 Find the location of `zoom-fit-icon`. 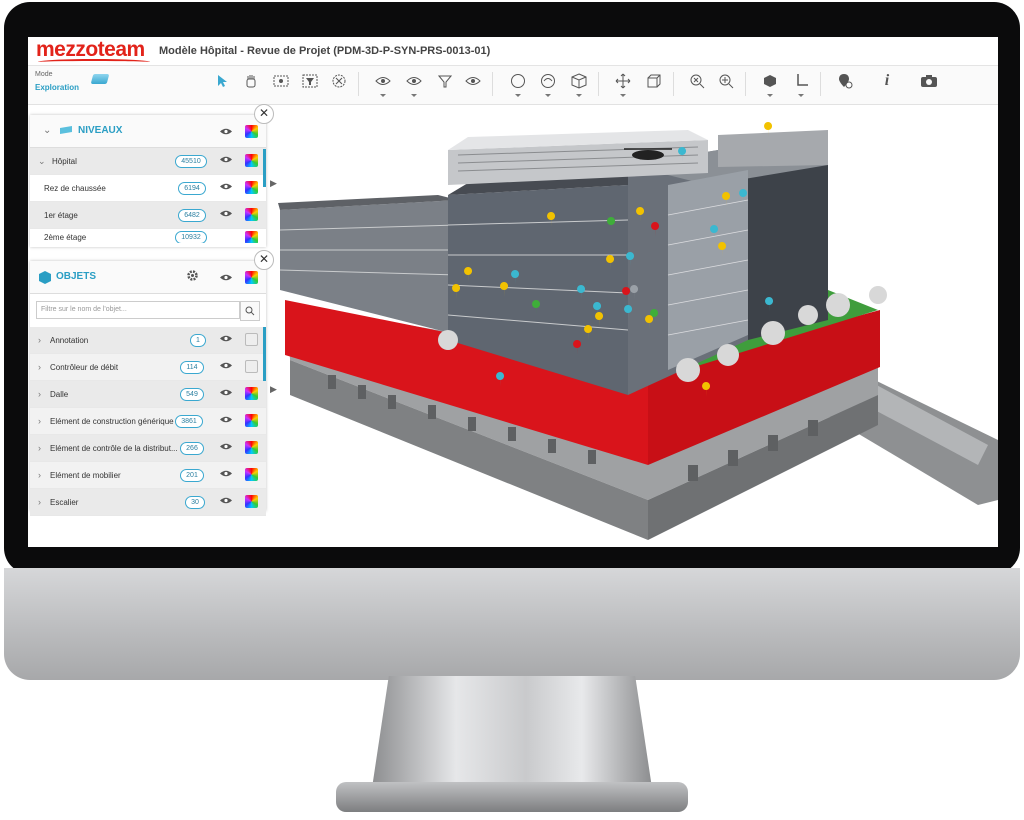

zoom-fit-icon is located at coordinates (697, 81).